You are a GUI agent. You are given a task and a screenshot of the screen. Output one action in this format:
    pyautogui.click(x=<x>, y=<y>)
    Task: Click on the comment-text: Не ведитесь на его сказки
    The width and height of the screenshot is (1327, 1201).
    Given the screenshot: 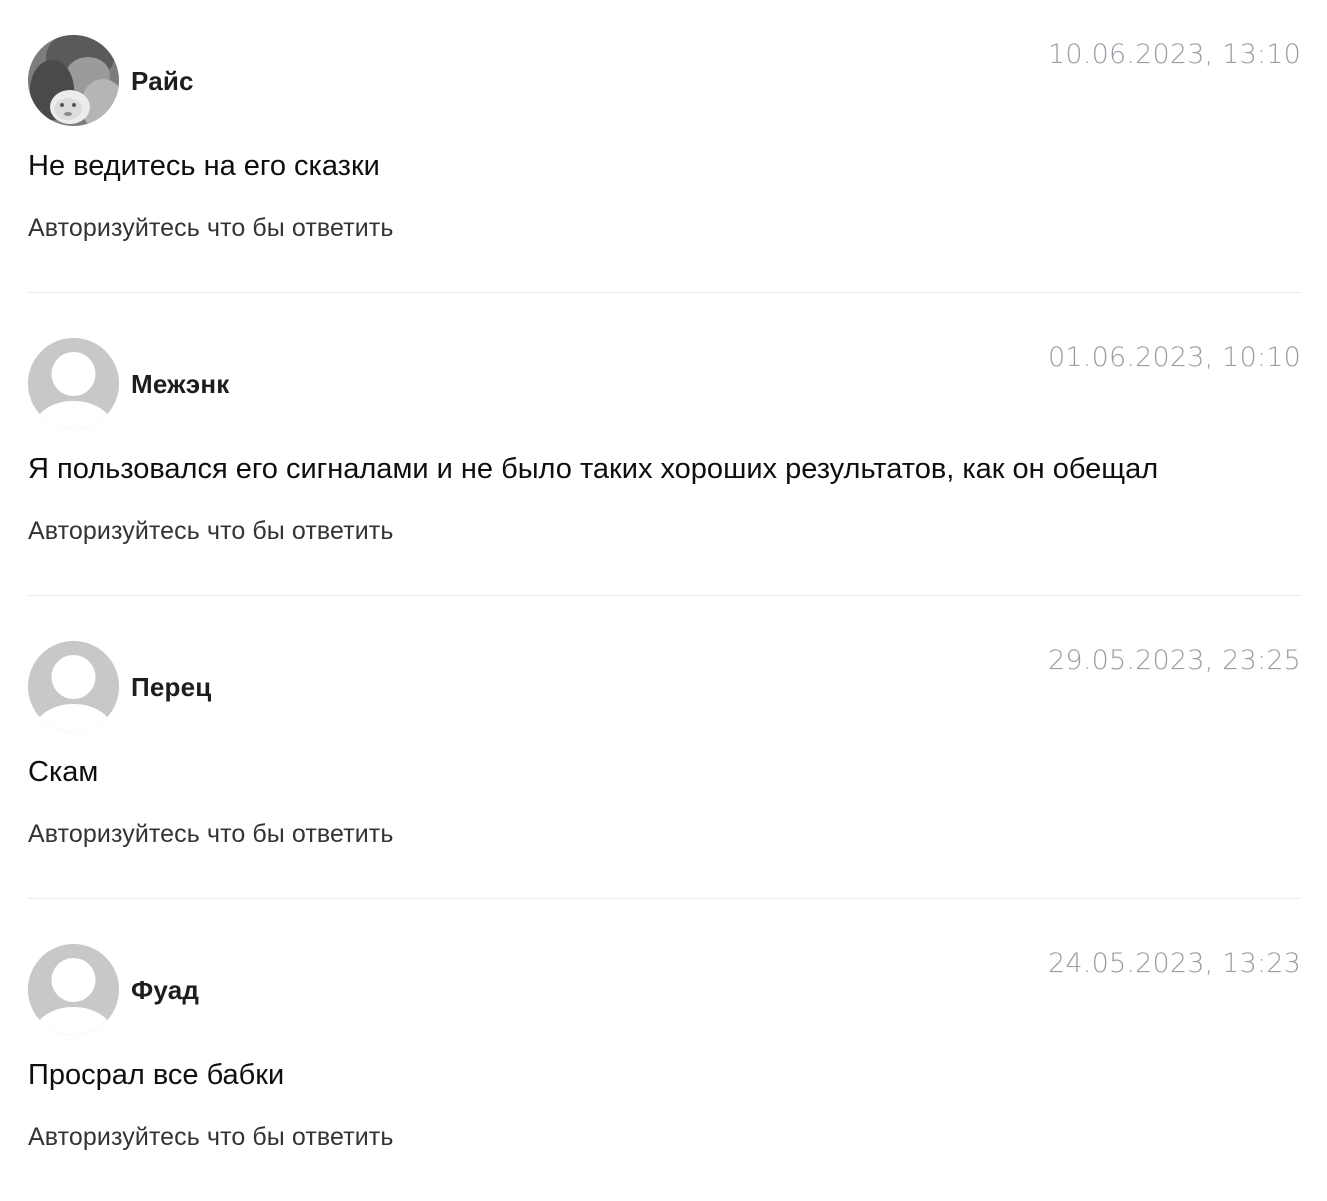 What is the action you would take?
    pyautogui.click(x=204, y=166)
    